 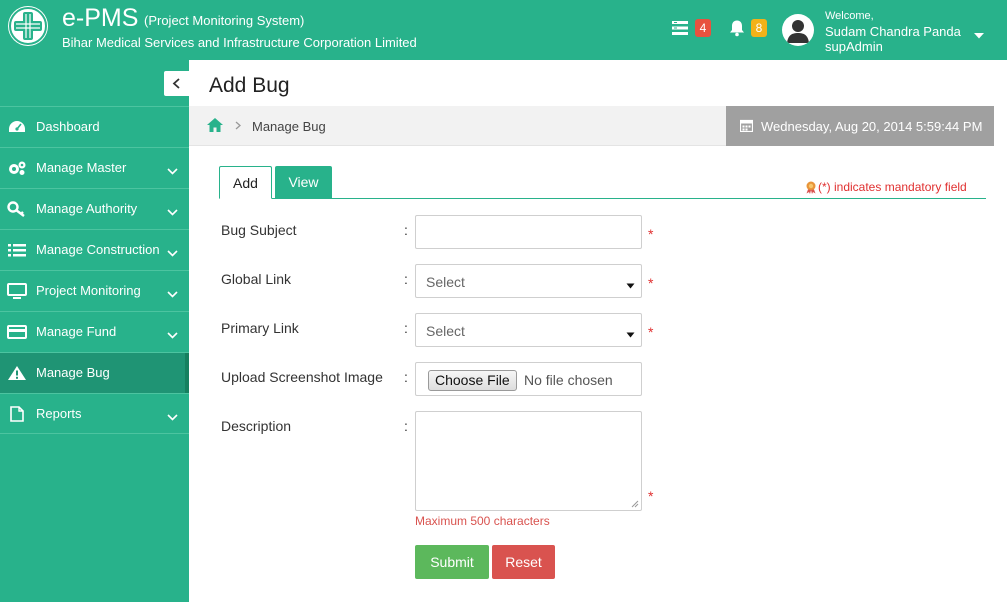 What do you see at coordinates (472, 380) in the screenshot?
I see `choose-file-button: Choose File` at bounding box center [472, 380].